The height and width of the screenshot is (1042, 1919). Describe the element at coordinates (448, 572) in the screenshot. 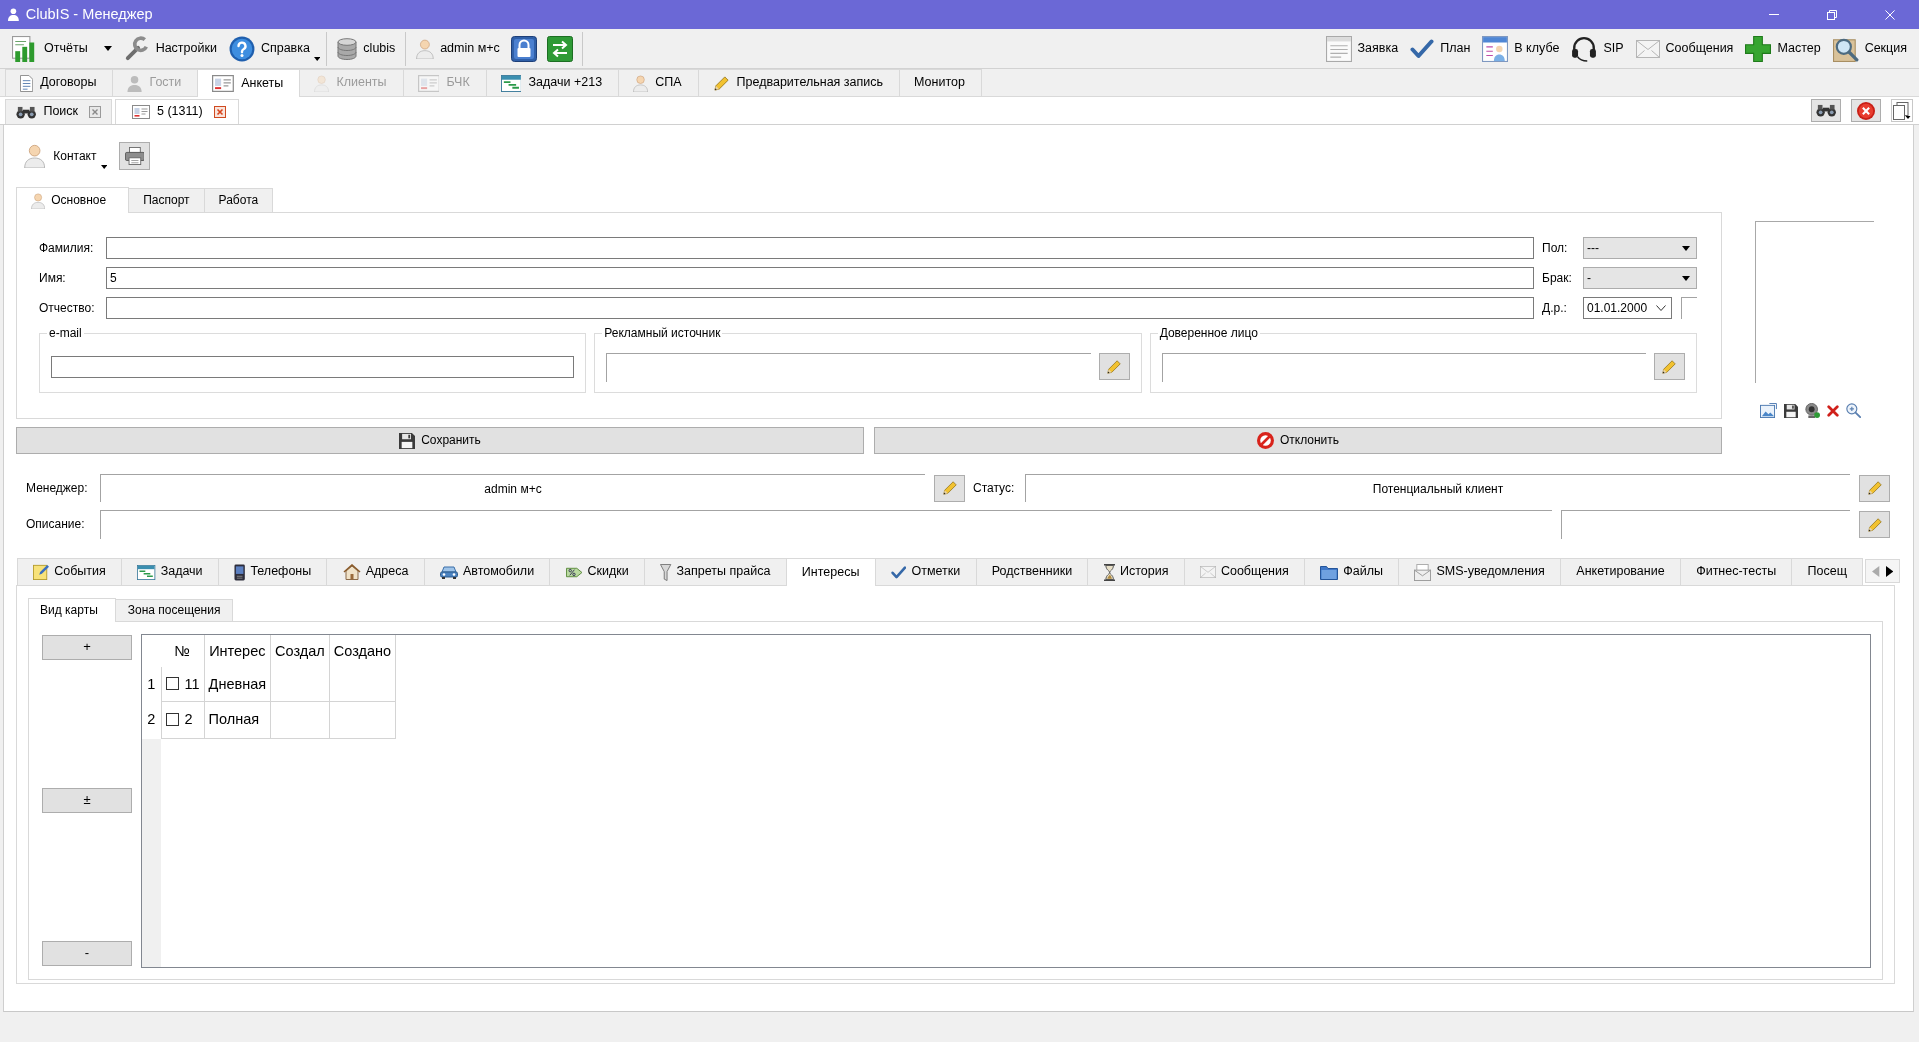

I see `car-icon` at that location.